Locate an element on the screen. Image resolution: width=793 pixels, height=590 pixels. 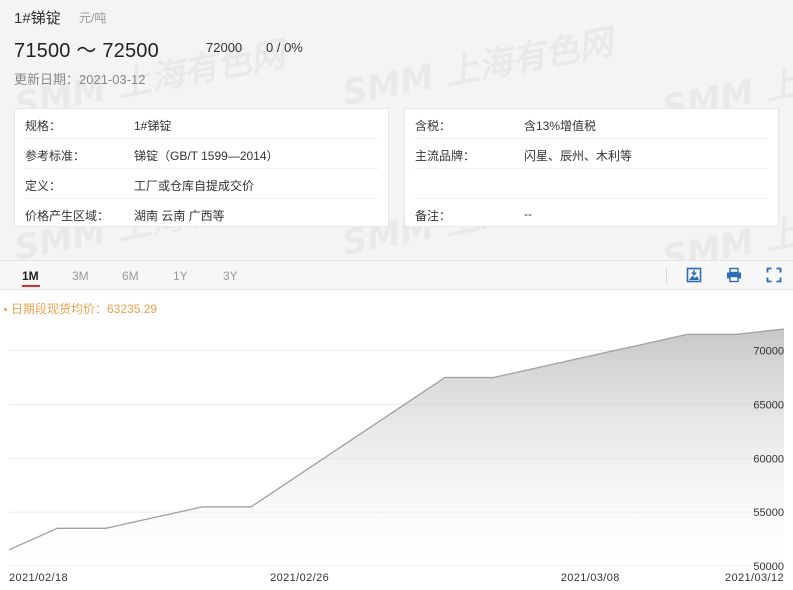
spec-row: 价格产生区域： 湖南 云南 广西等 is located at coordinates (201, 213).